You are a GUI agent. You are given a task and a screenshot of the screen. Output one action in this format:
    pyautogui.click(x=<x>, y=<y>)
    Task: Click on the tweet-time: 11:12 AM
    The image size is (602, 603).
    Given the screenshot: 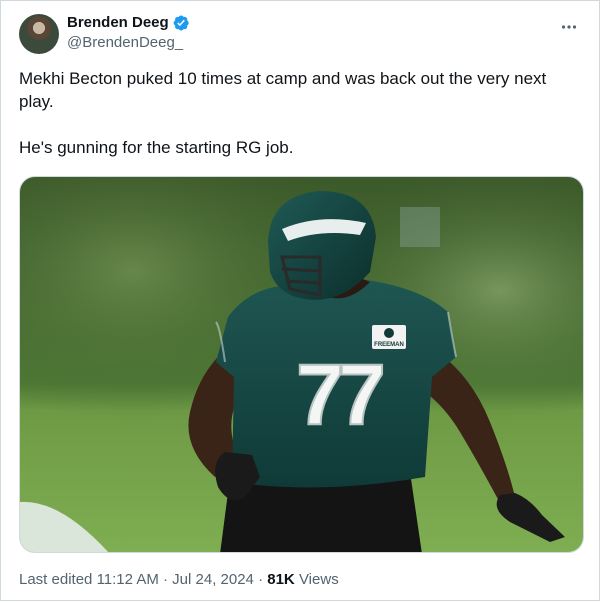 What is the action you would take?
    pyautogui.click(x=128, y=579)
    